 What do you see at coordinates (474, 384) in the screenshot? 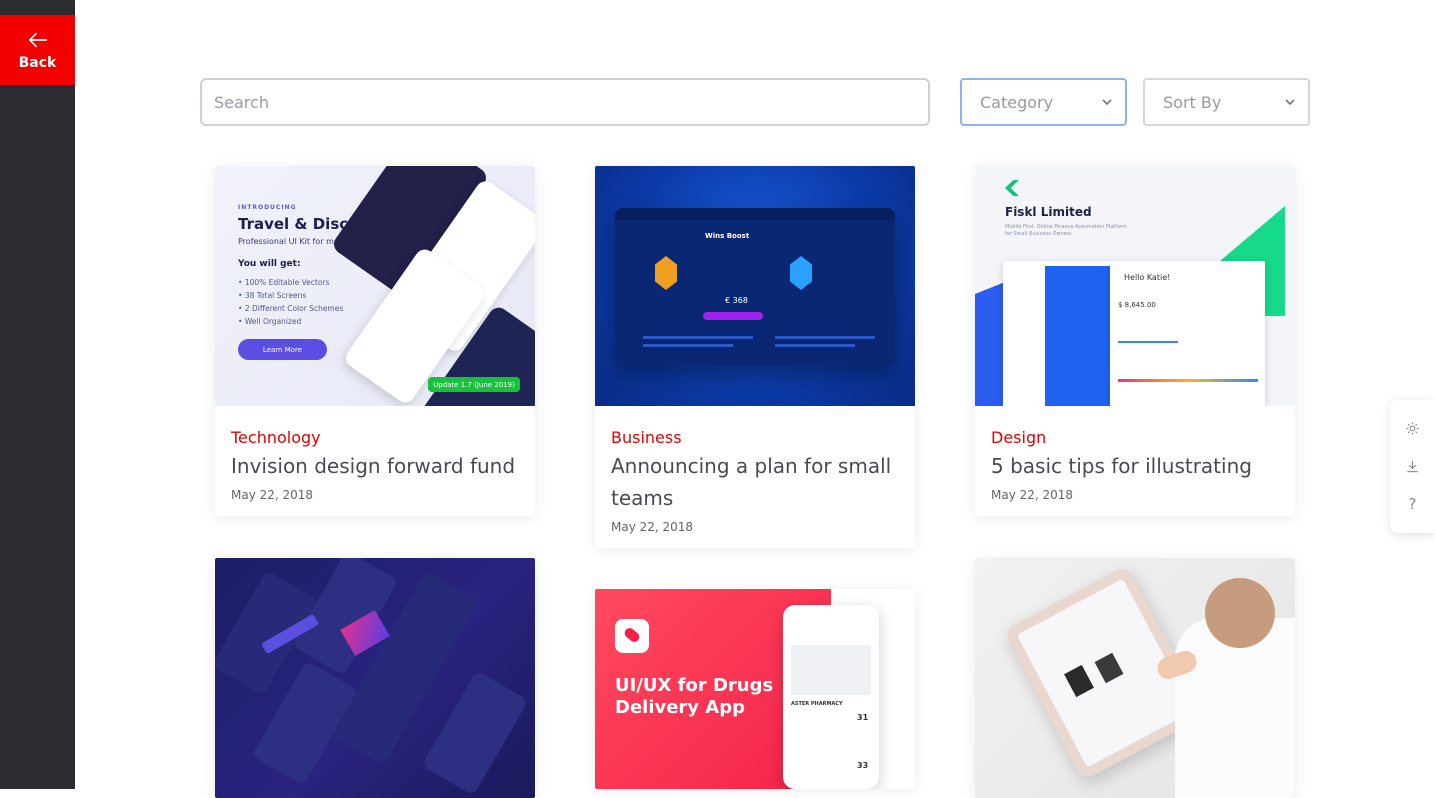
I see `thumb-badge: Update 1.7 (June 2019)` at bounding box center [474, 384].